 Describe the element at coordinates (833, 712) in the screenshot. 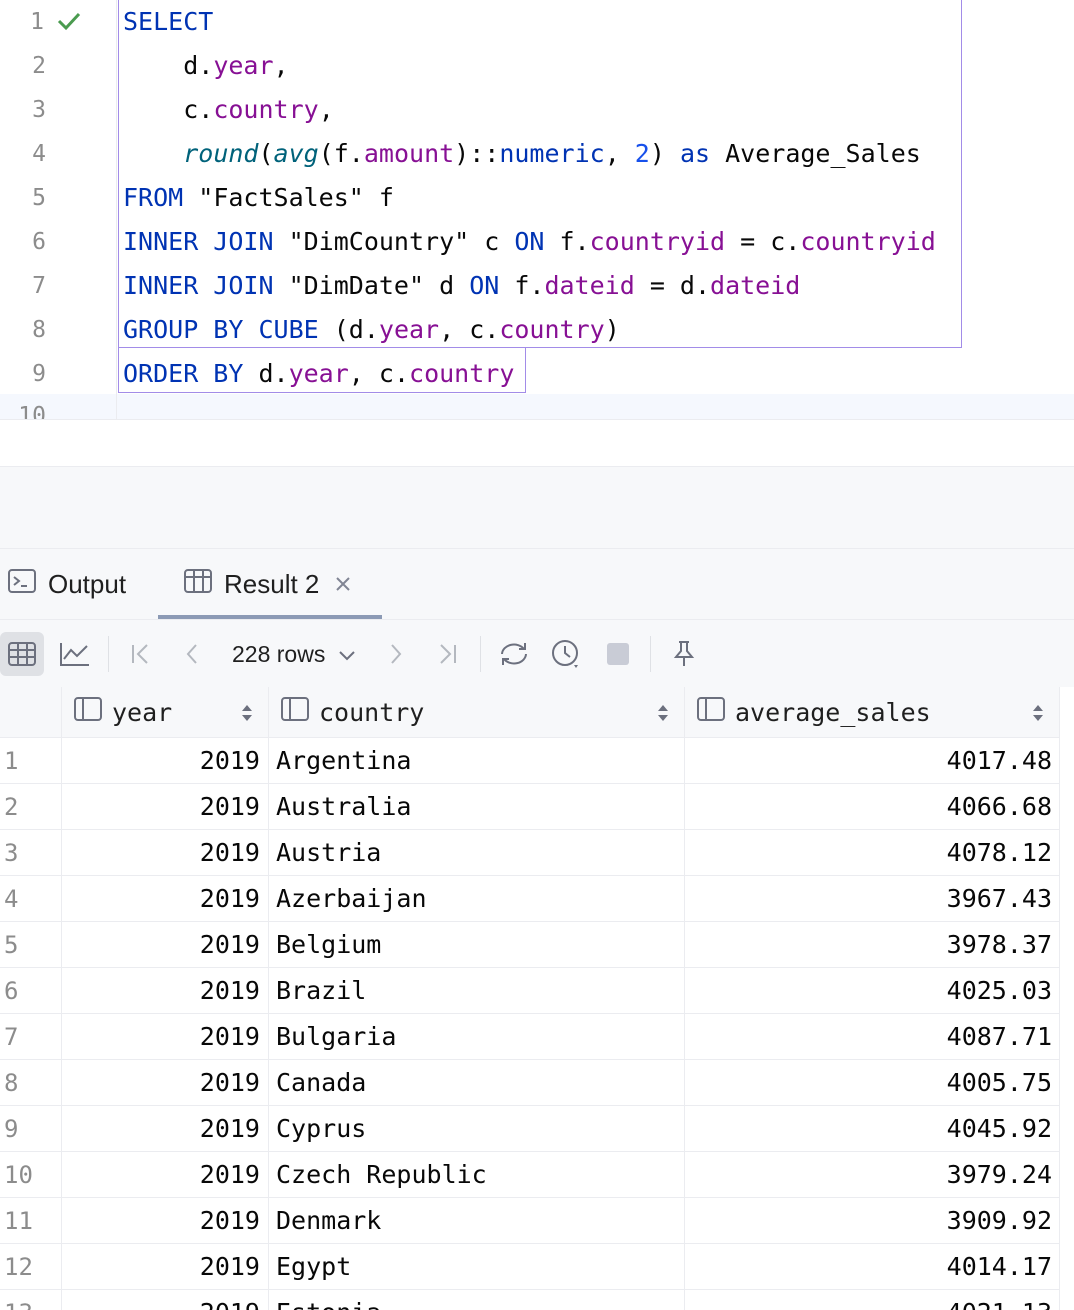

I see `column-label: average_sales` at that location.